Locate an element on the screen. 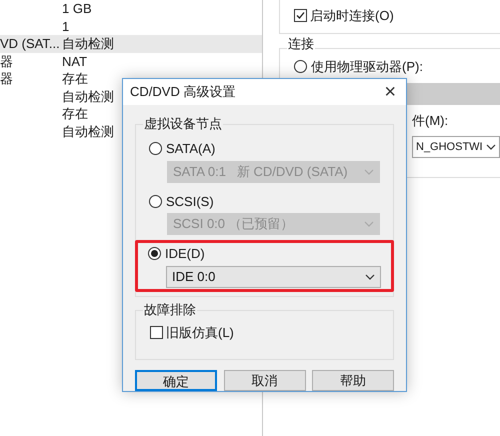 Image resolution: width=500 pixels, height=436 pixels. iso-label: 件(M): is located at coordinates (431, 121).